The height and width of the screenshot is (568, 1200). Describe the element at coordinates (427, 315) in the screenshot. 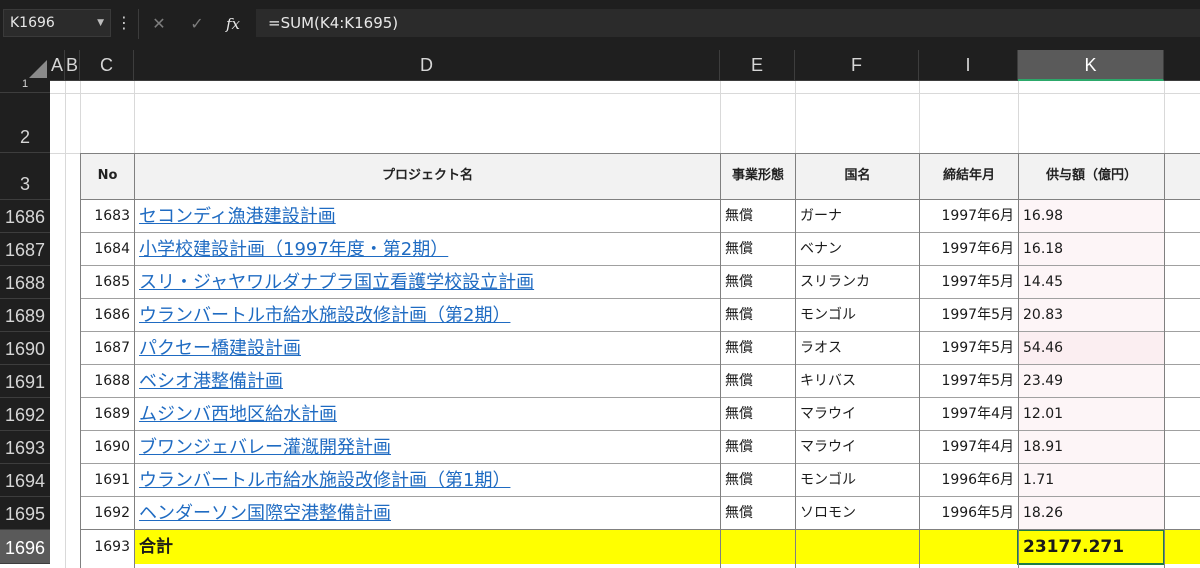

I see `project-link: ウランバートル市給水施設改修計画（第2期）` at that location.